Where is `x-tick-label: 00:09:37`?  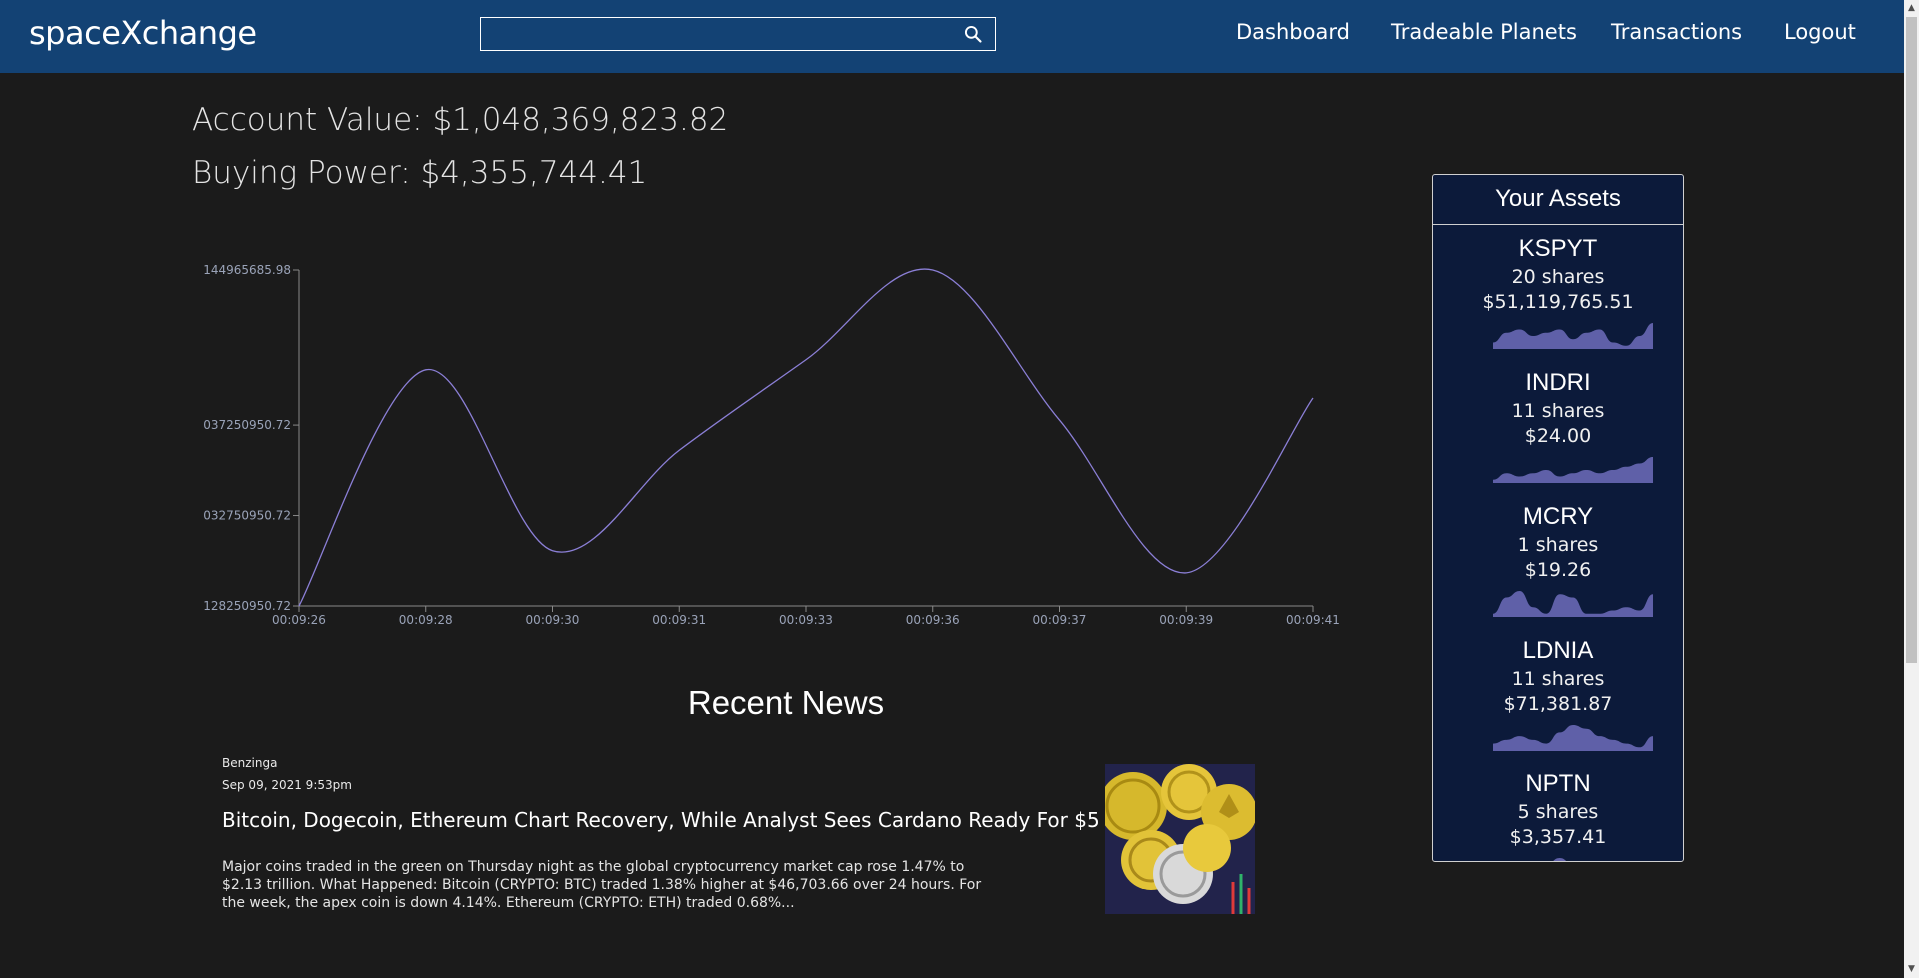 x-tick-label: 00:09:37 is located at coordinates (1060, 620).